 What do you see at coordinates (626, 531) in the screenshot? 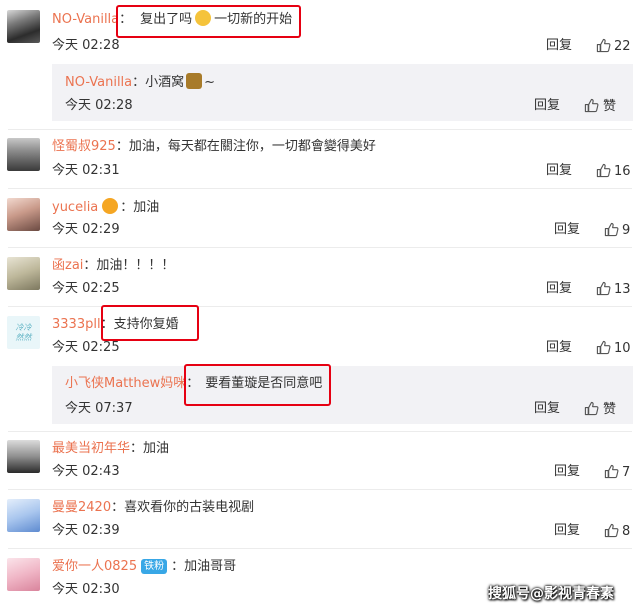
I see `like-count: 8` at bounding box center [626, 531].